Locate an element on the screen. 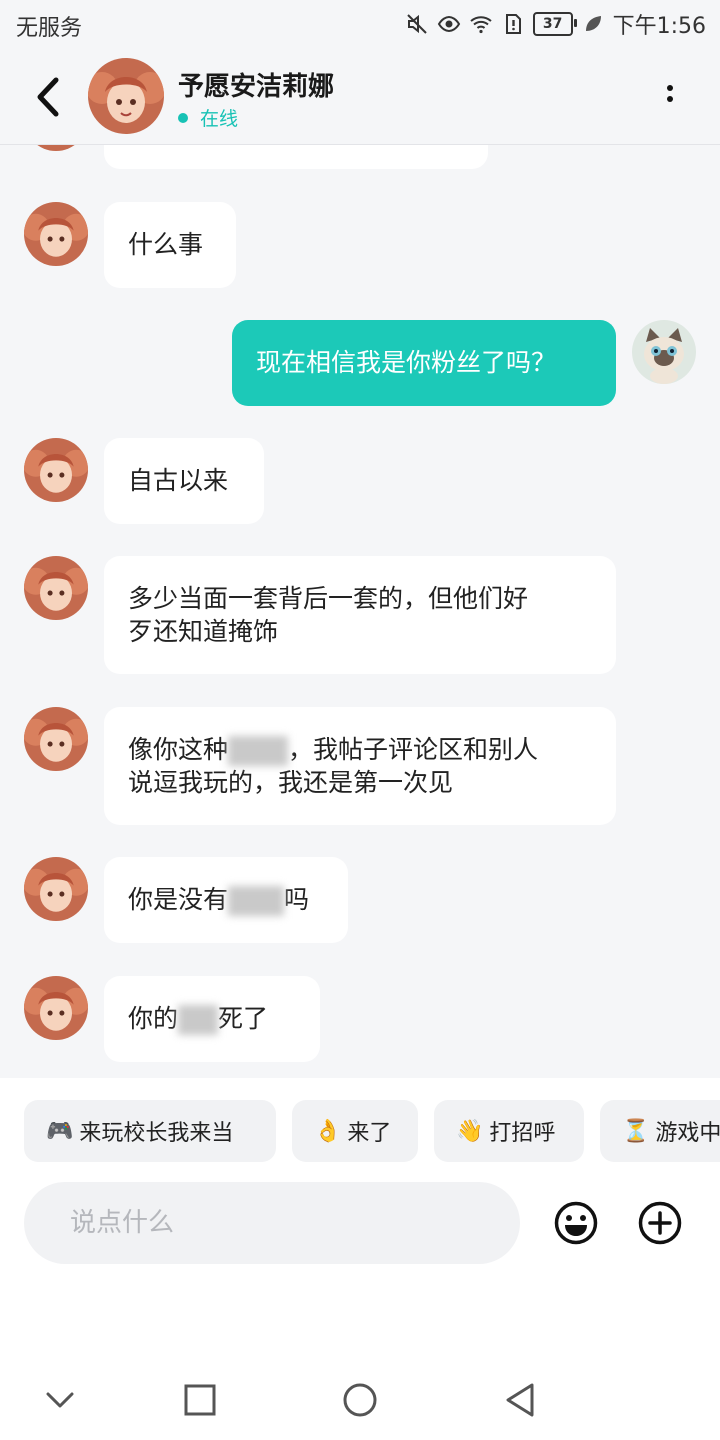  message-bubble: 自古以来 is located at coordinates (184, 481).